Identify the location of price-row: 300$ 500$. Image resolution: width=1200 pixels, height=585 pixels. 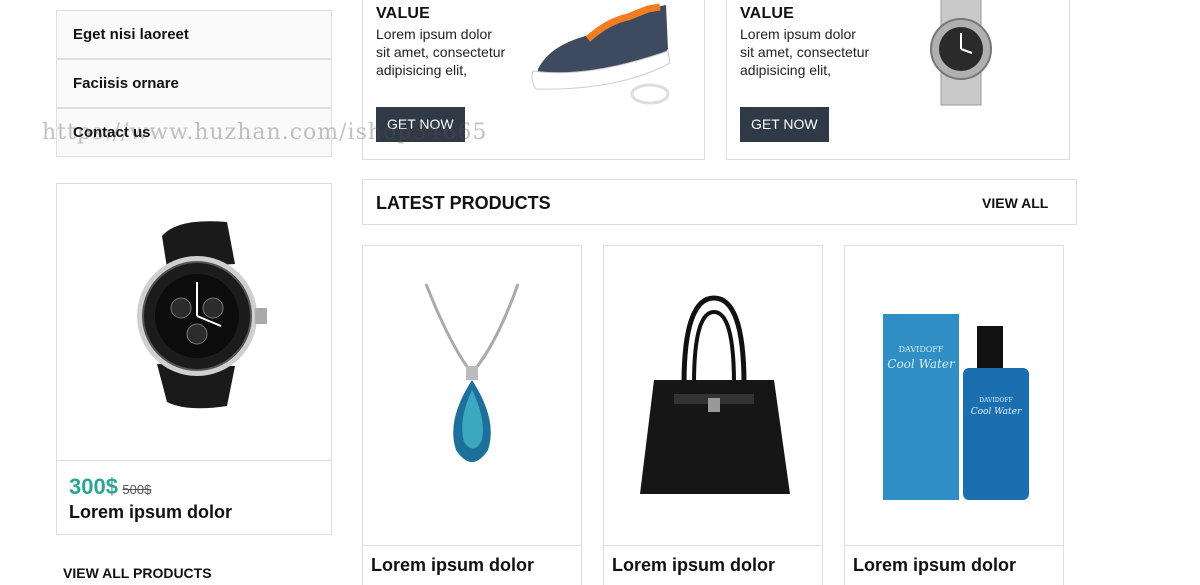
(110, 487).